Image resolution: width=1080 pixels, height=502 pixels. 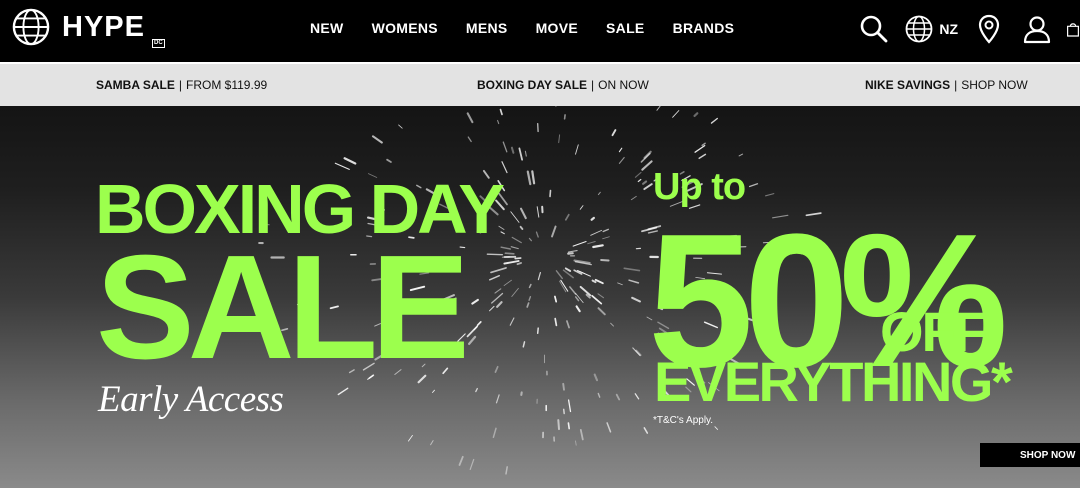 I want to click on globe-logo-icon, so click(x=31, y=27).